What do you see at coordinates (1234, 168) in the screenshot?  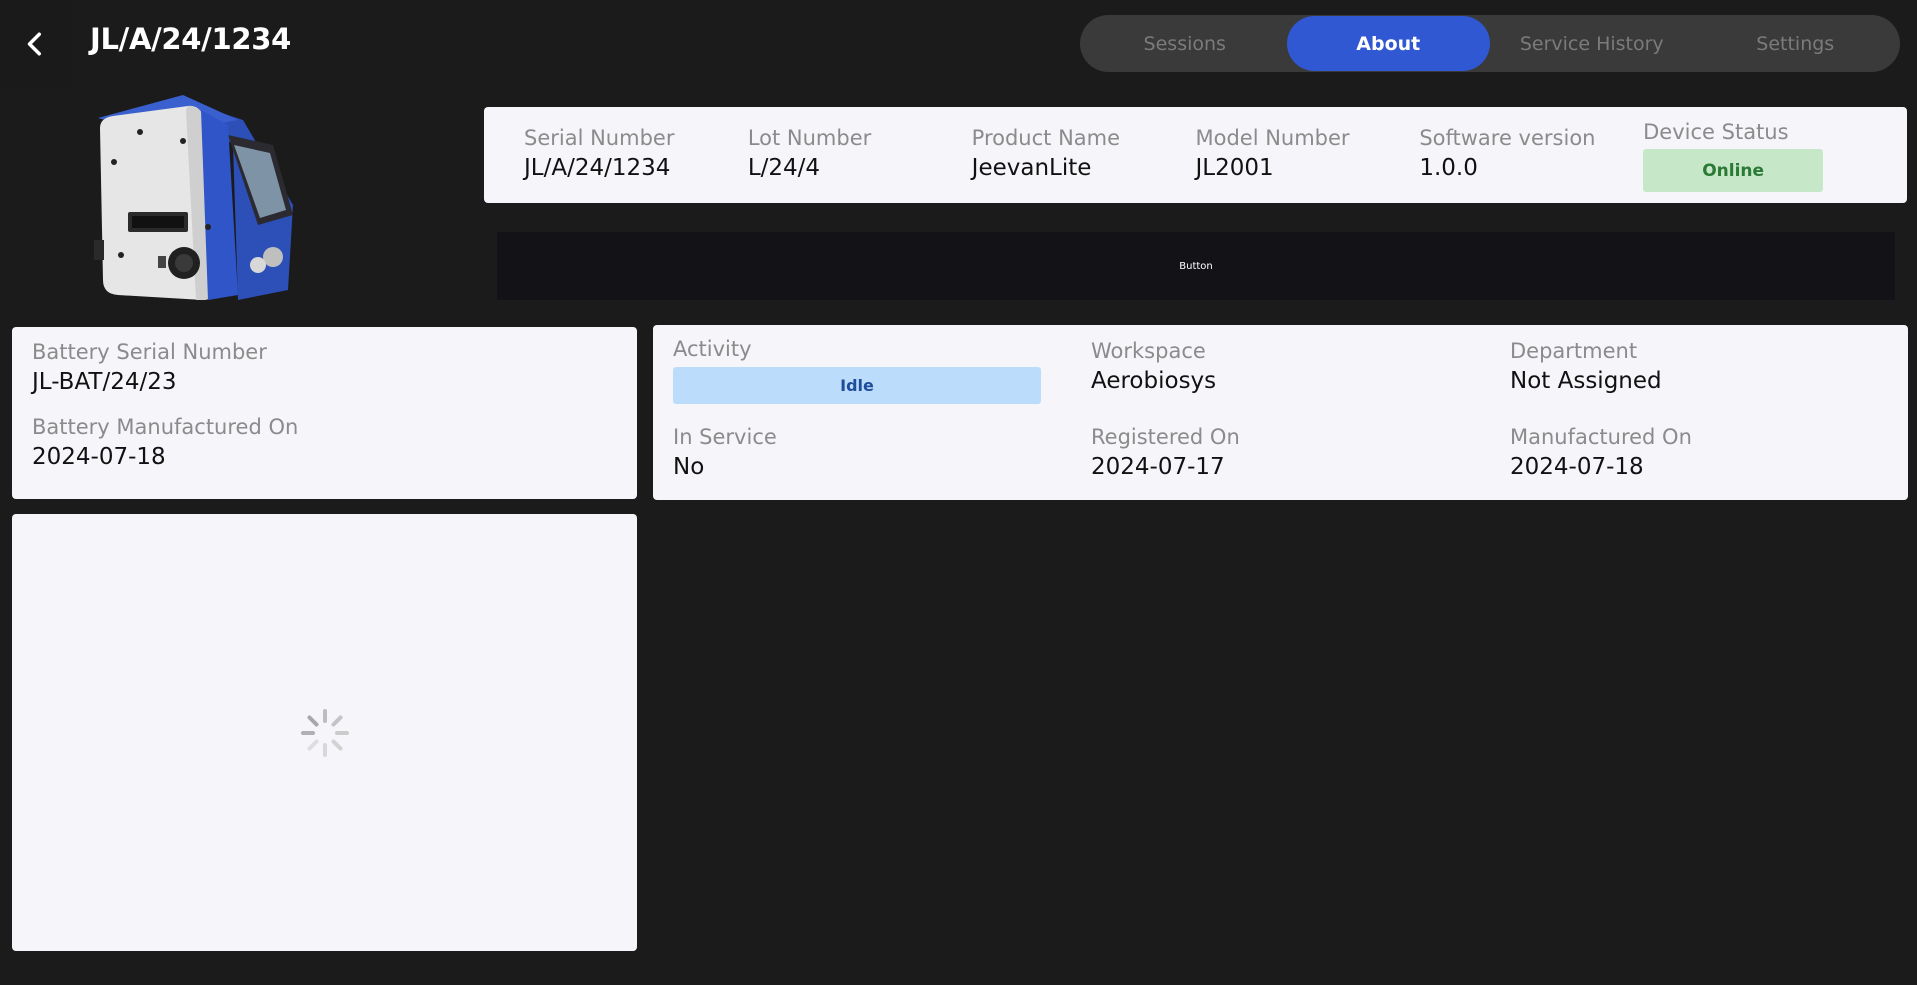 I see `model-number-value: JL2001` at bounding box center [1234, 168].